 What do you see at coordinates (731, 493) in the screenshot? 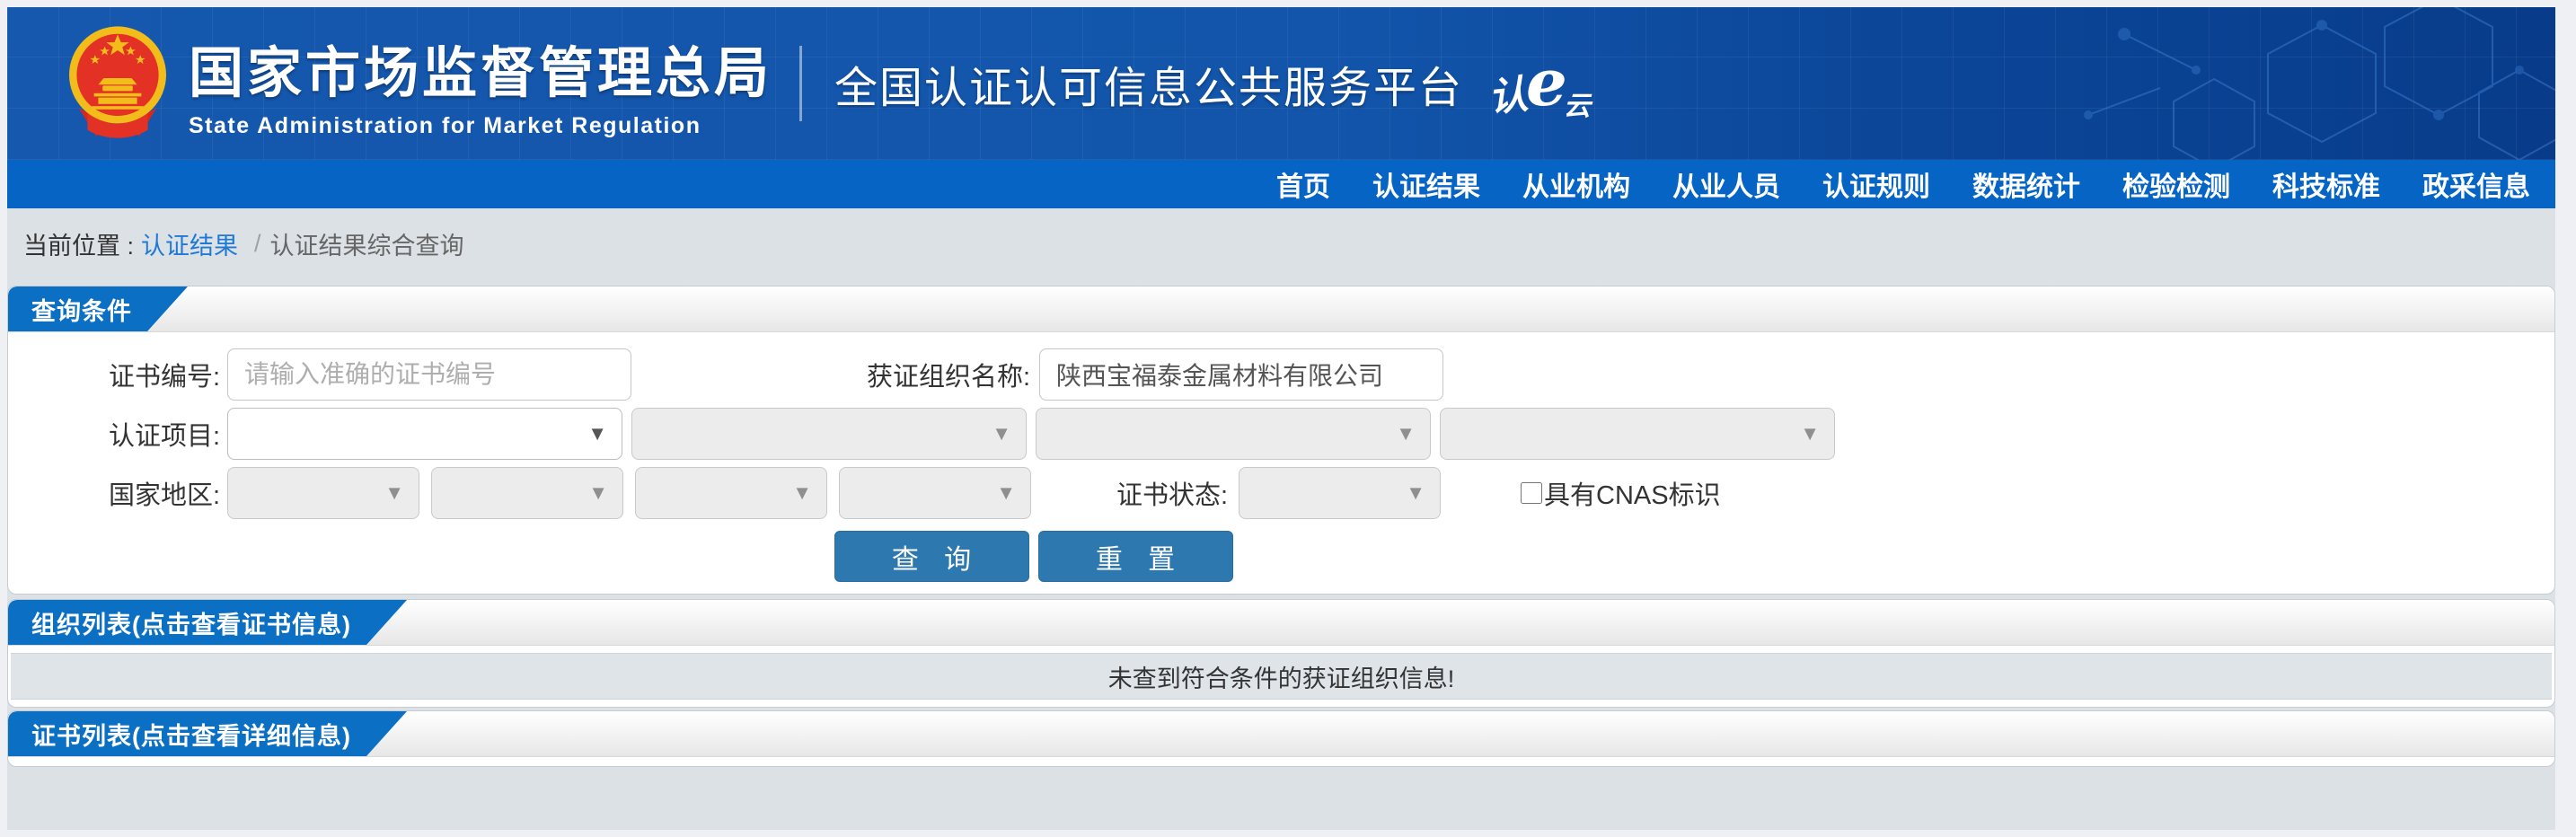
I see `country-select-3: ▼` at bounding box center [731, 493].